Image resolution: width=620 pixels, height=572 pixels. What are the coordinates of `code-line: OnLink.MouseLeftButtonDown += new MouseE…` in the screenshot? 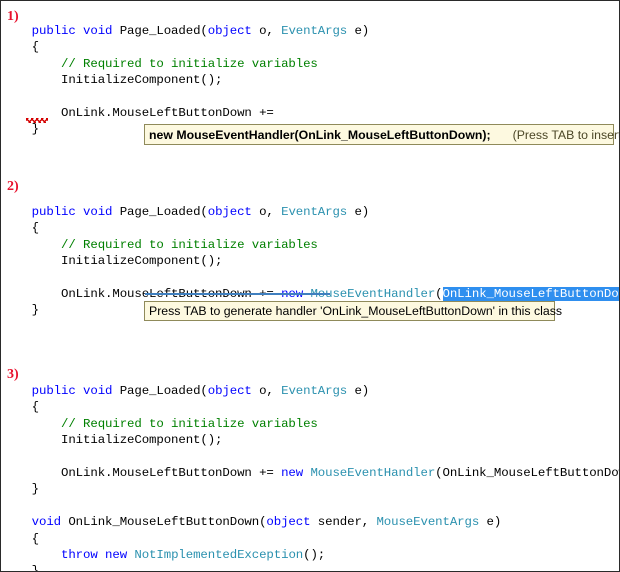 It's located at (318, 473).